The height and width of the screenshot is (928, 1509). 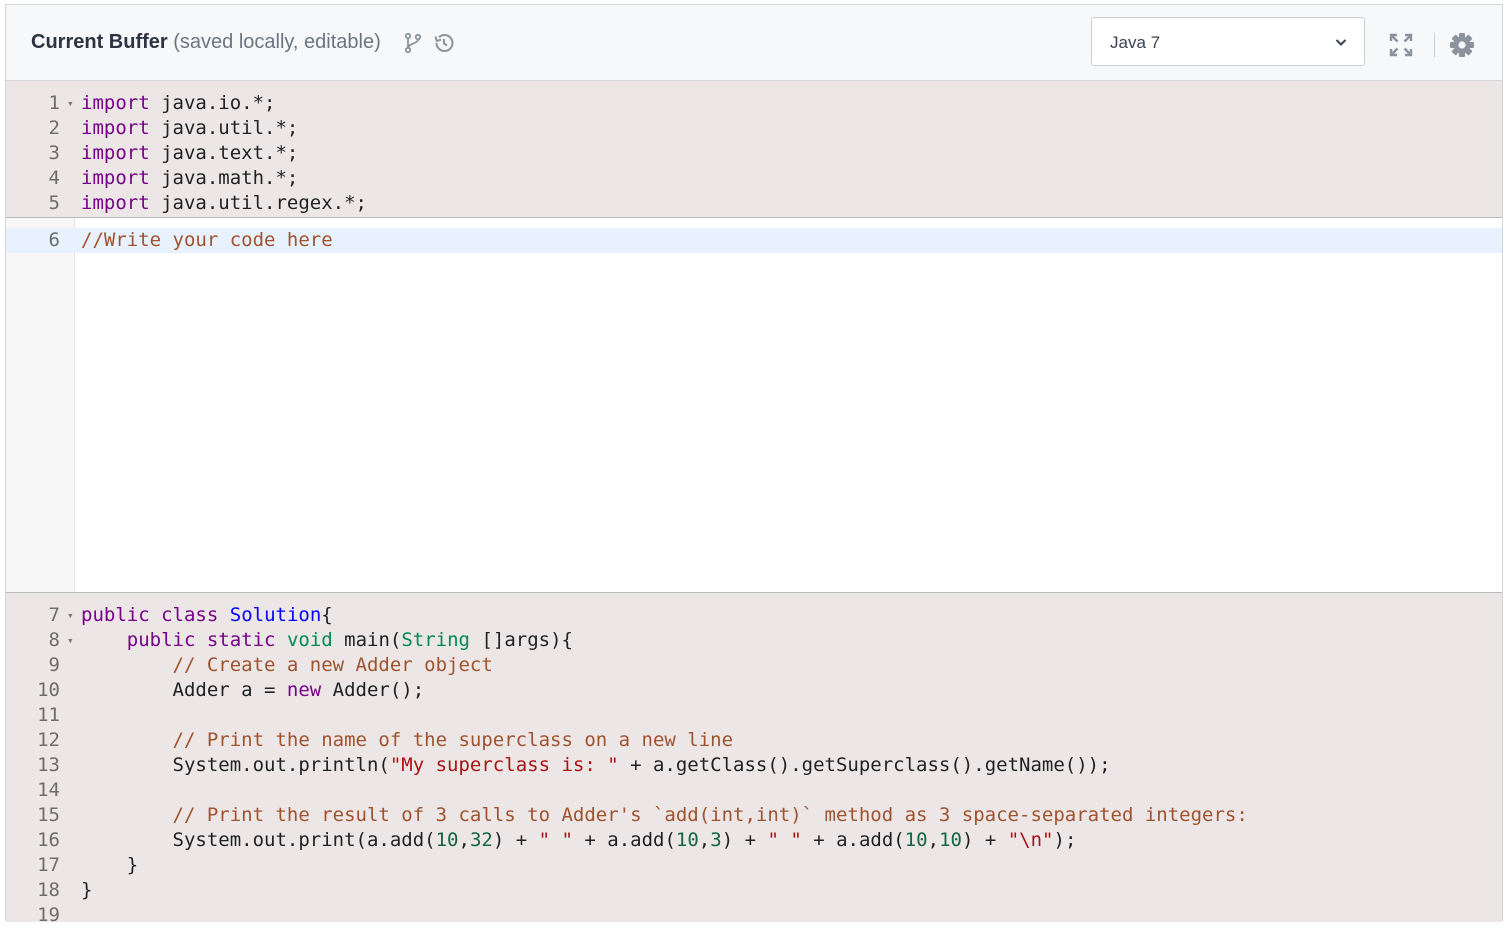 I want to click on code-token: // Create a new Adder object, so click(x=332, y=665).